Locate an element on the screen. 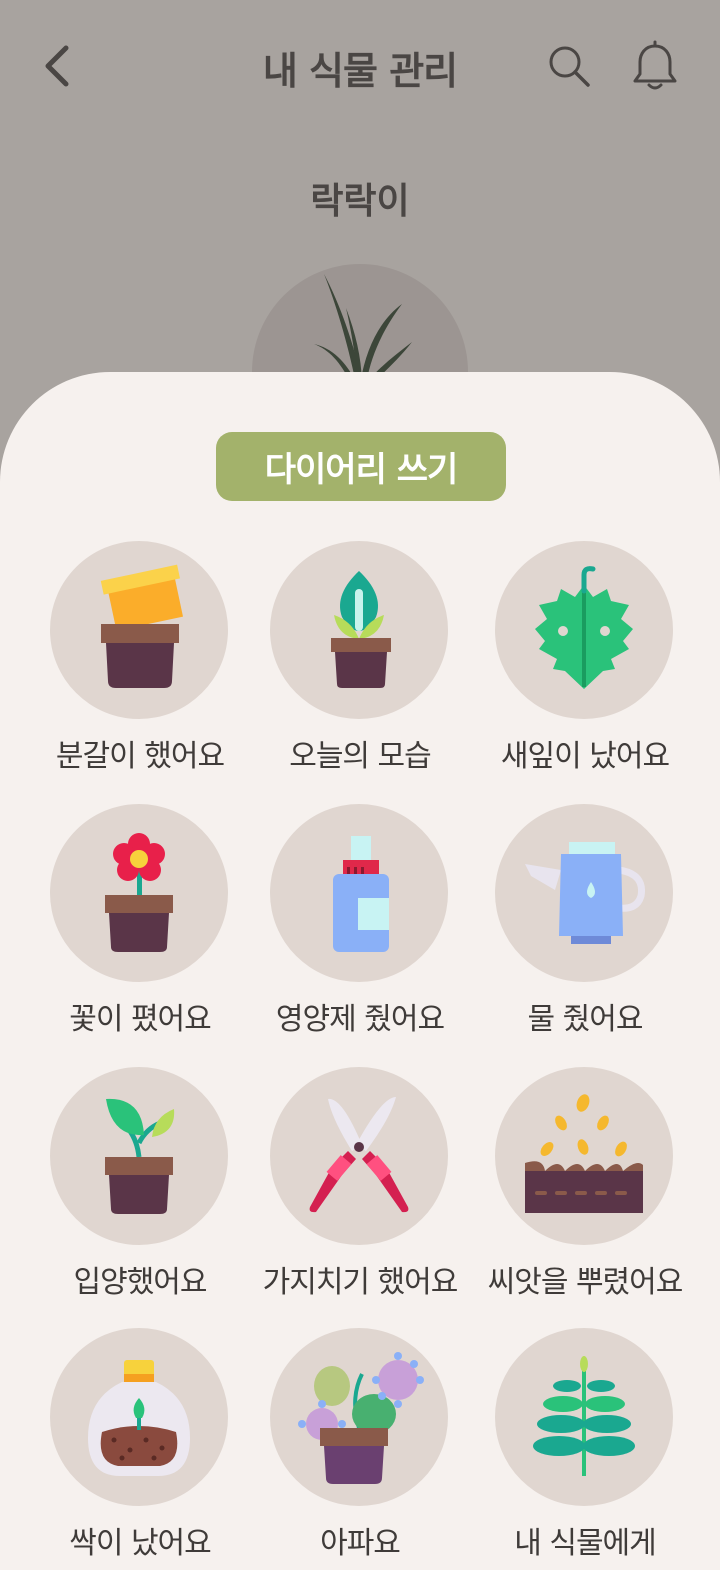 The image size is (720, 1570). action-sow-seeds: 씨앗을 뿌렸어요 is located at coordinates (585, 1187).